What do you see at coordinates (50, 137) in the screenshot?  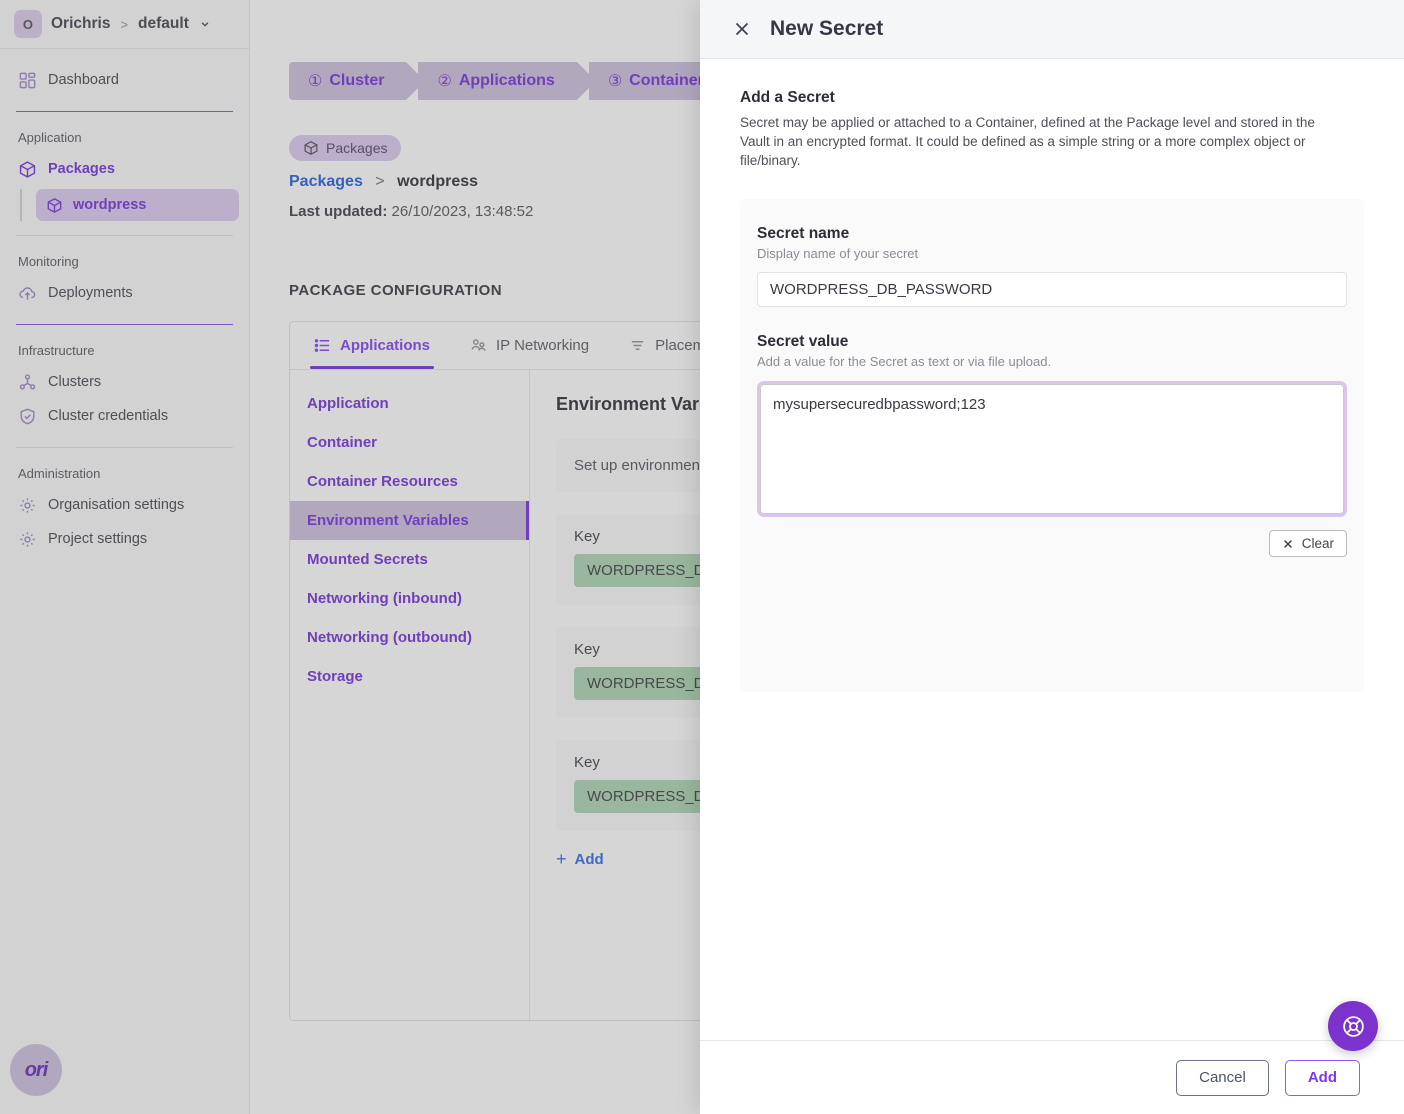 I see `nav-group-application: Application` at bounding box center [50, 137].